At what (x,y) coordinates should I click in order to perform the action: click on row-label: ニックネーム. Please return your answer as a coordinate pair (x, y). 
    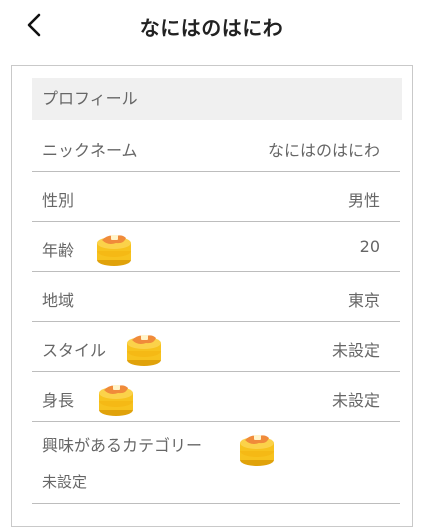
    Looking at the image, I should click on (90, 150).